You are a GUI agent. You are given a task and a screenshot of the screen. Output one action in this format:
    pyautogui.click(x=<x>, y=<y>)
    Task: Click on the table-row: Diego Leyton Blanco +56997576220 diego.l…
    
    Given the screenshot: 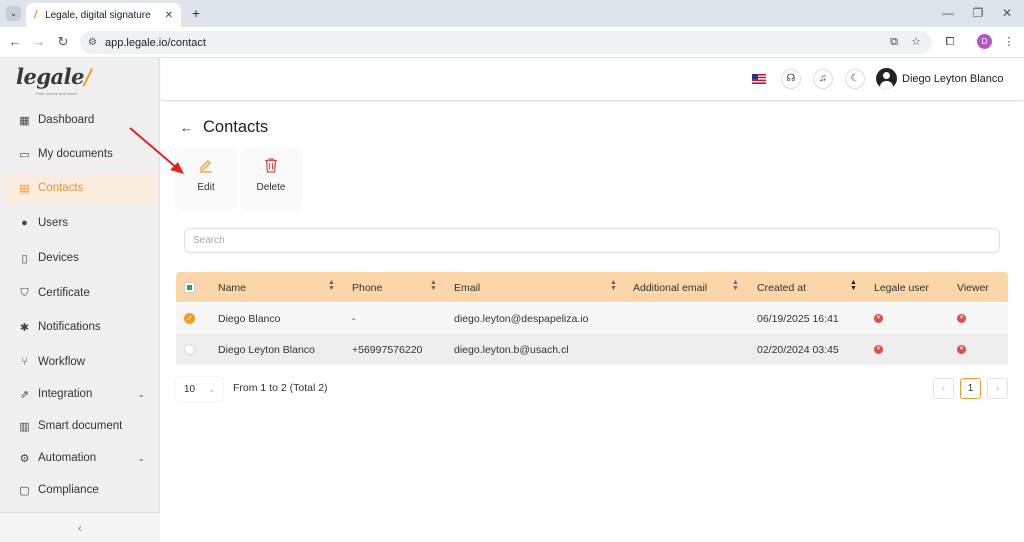 What is the action you would take?
    pyautogui.click(x=592, y=349)
    